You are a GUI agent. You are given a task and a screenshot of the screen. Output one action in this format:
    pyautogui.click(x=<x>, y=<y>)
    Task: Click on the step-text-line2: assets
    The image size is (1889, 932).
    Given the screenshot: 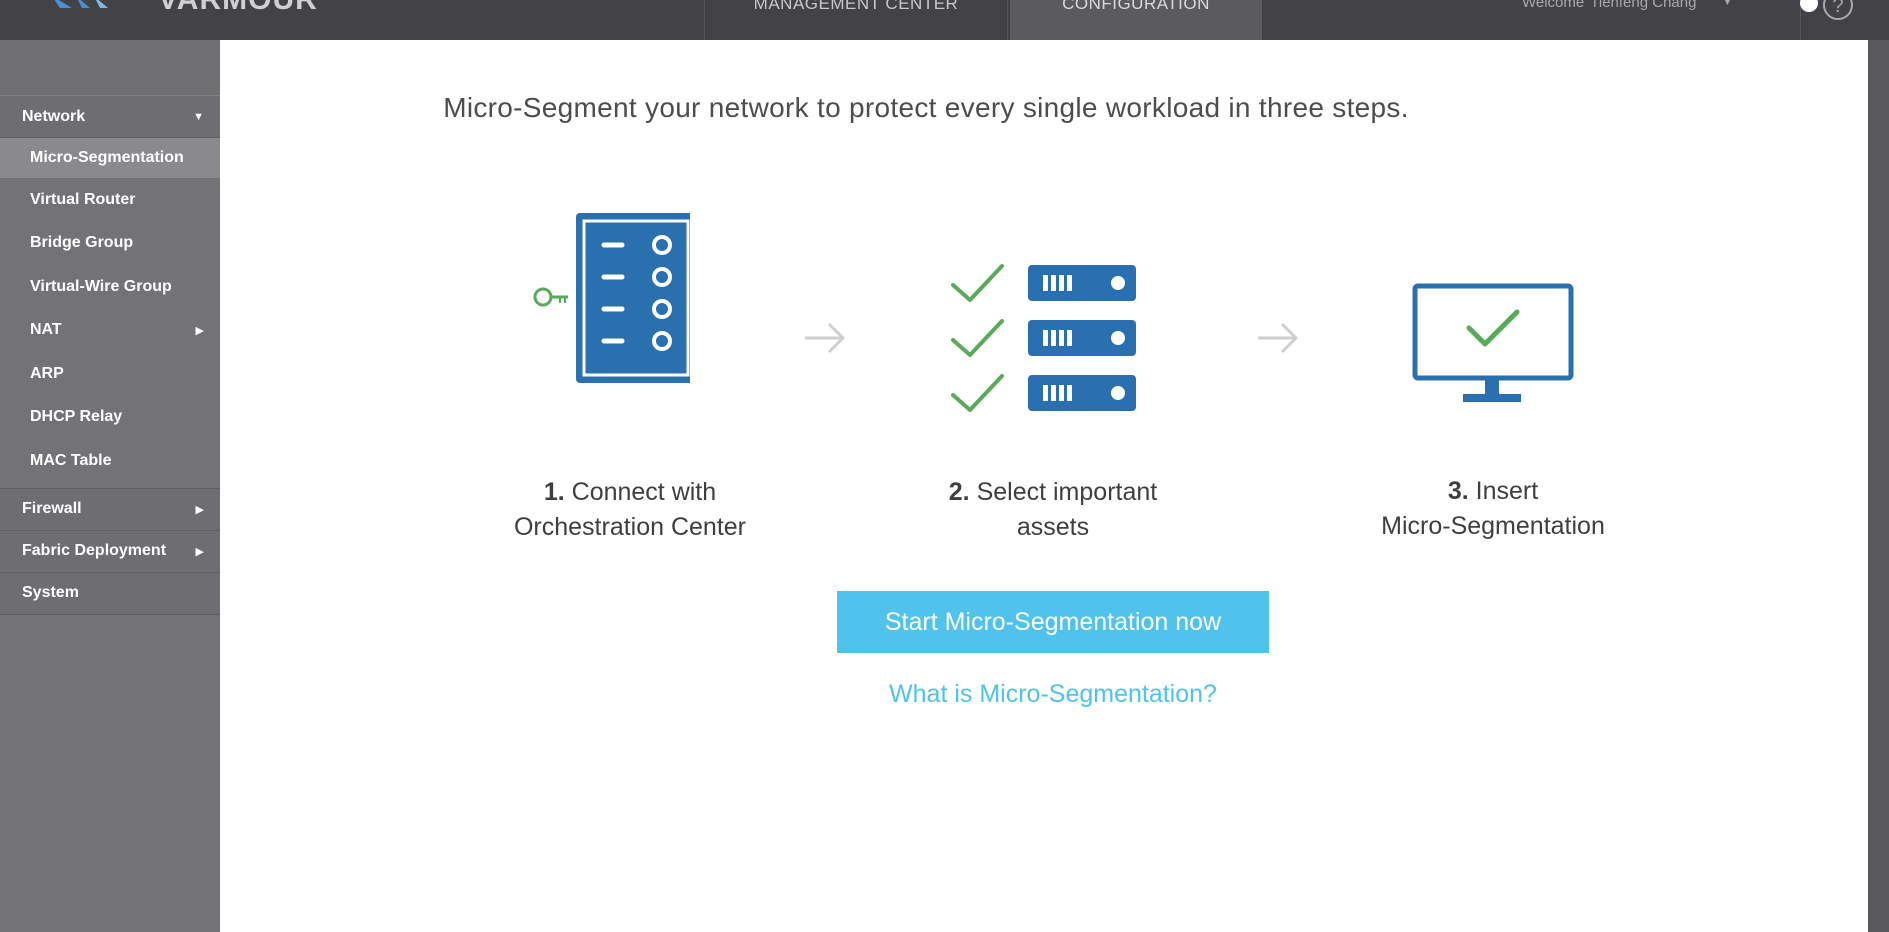 What is the action you would take?
    pyautogui.click(x=1053, y=527)
    